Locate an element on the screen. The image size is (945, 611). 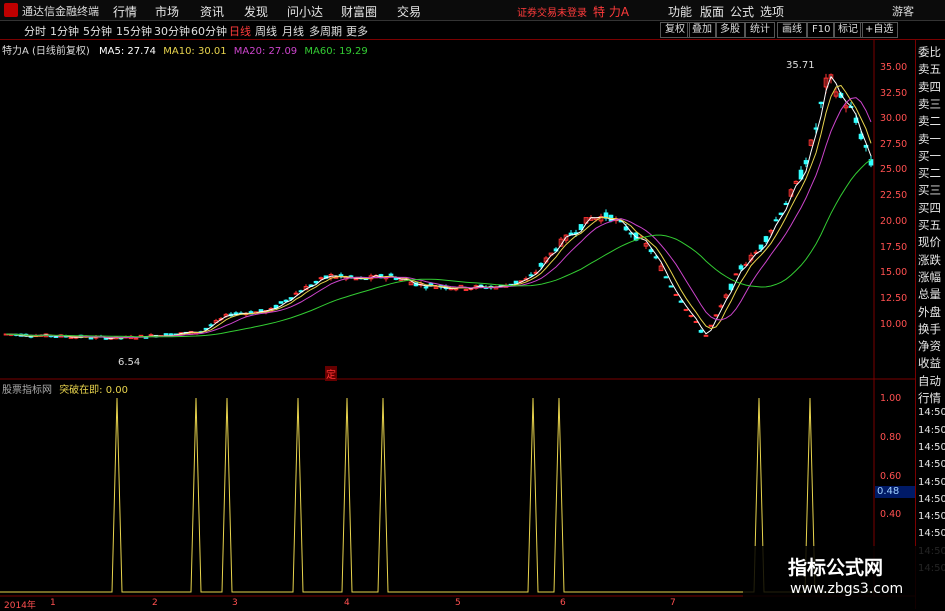
price-tick: 15.00 is located at coordinates (894, 272).